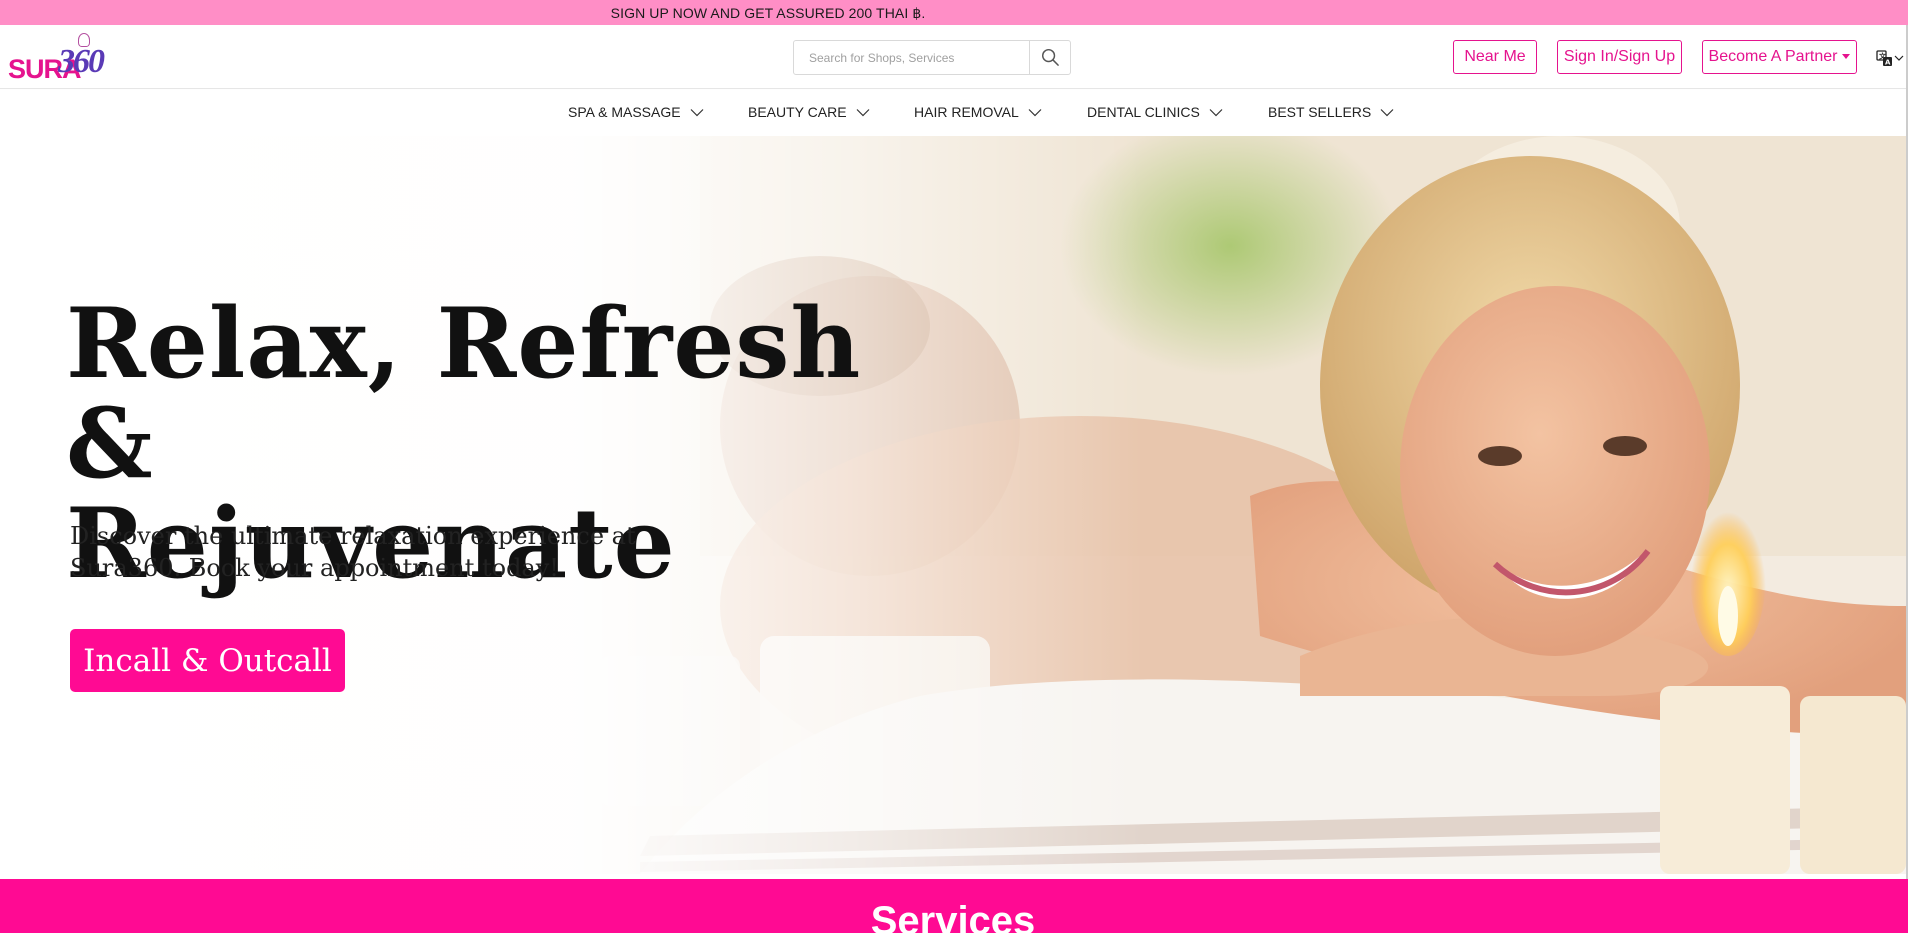  I want to click on nav-item-best-sellers: BEST SELLERS, so click(1331, 112).